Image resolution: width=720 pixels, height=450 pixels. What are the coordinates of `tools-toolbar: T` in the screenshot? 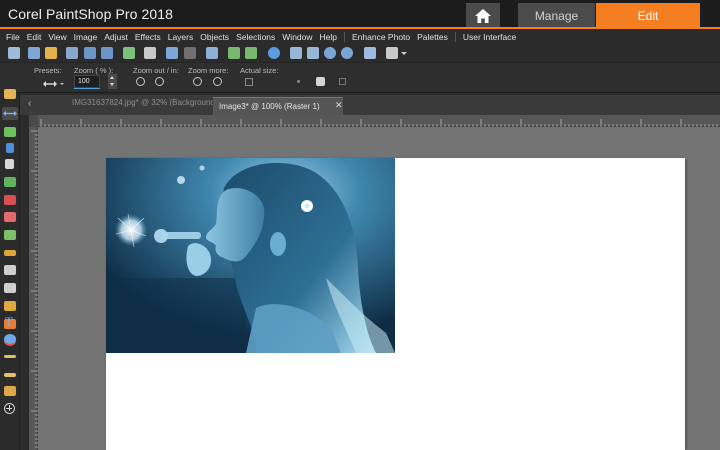 It's located at (10, 269).